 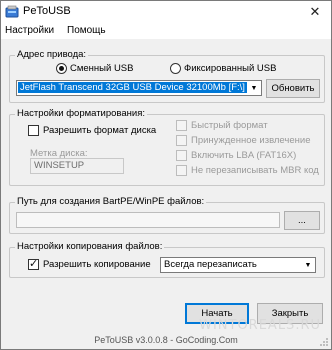 I want to click on usb-drive-icon, so click(x=12, y=12).